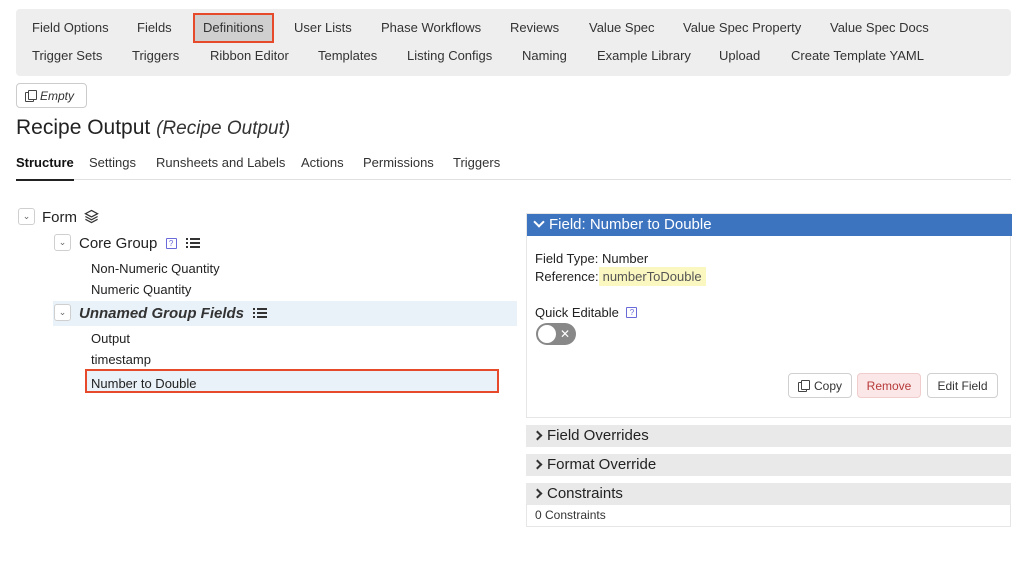 The width and height of the screenshot is (1024, 586). Describe the element at coordinates (144, 383) in the screenshot. I see `tree-field-number-to-double: Number to Double` at that location.